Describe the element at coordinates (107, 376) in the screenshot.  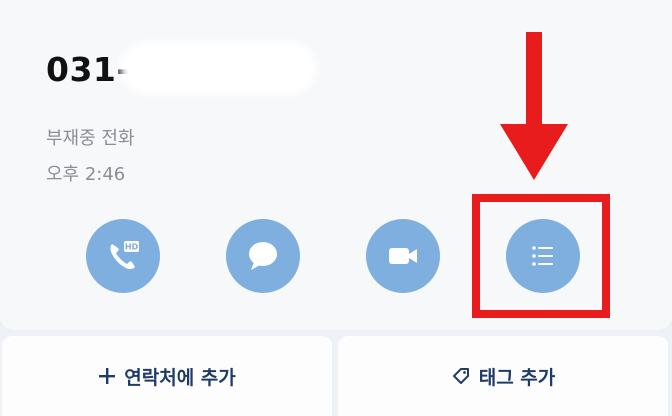
I see `plus-icon` at that location.